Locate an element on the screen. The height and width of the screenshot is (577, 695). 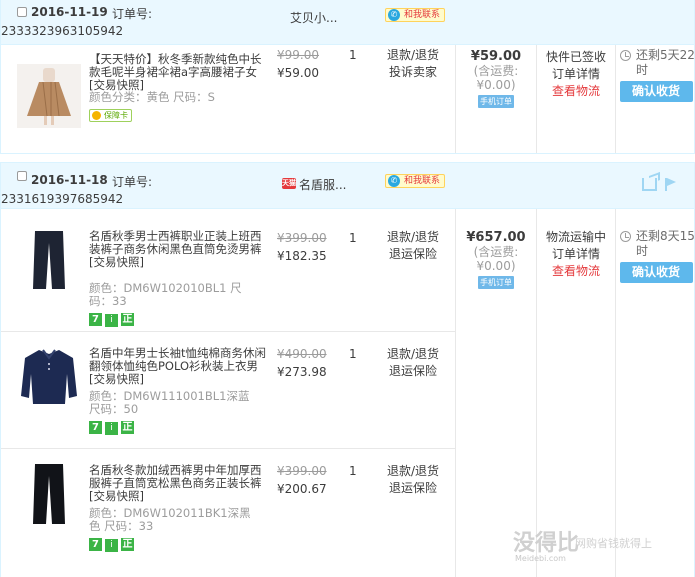
order-status: 快件已签收 is located at coordinates (575, 57).